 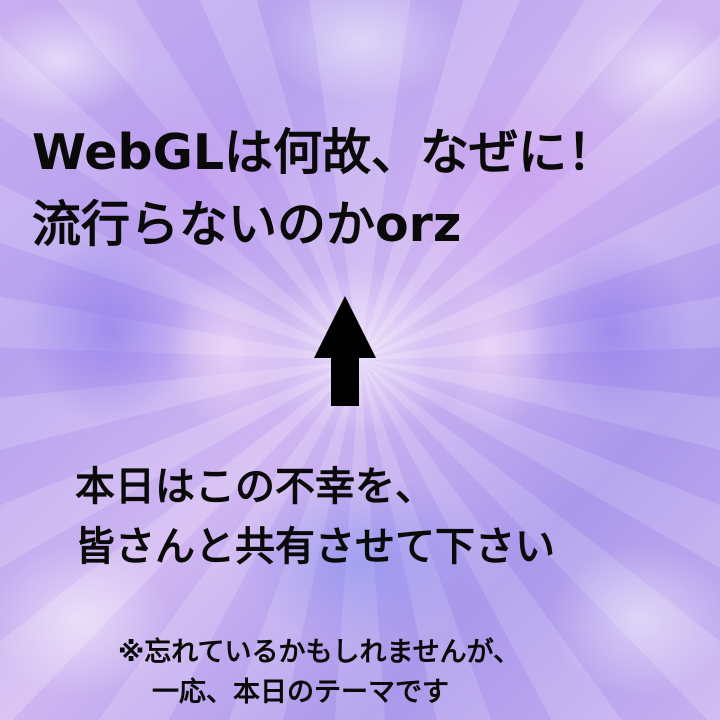 I want to click on headline-line-1: WebGLは何故、なぜに！, so click(x=324, y=152).